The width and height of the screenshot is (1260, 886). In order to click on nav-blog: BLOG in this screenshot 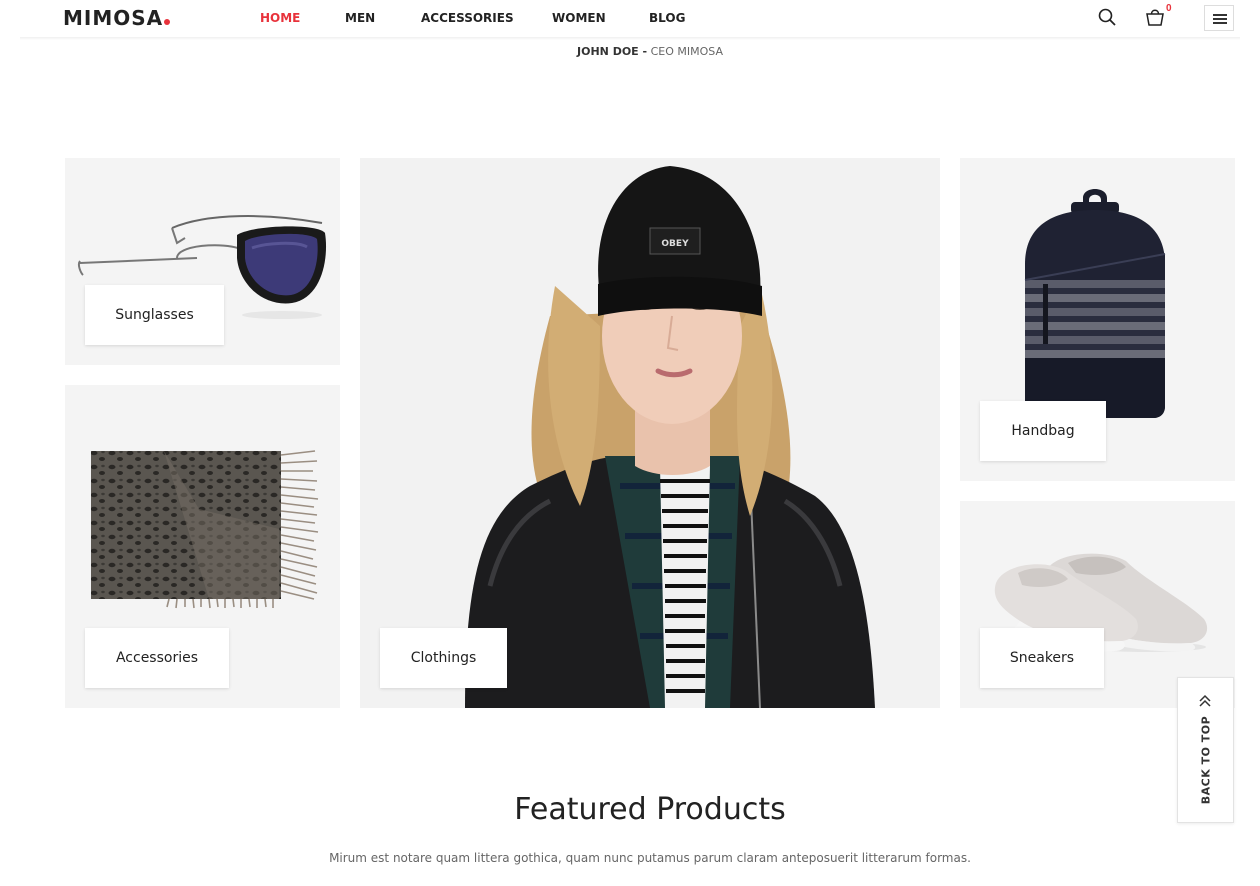, I will do `click(667, 18)`.